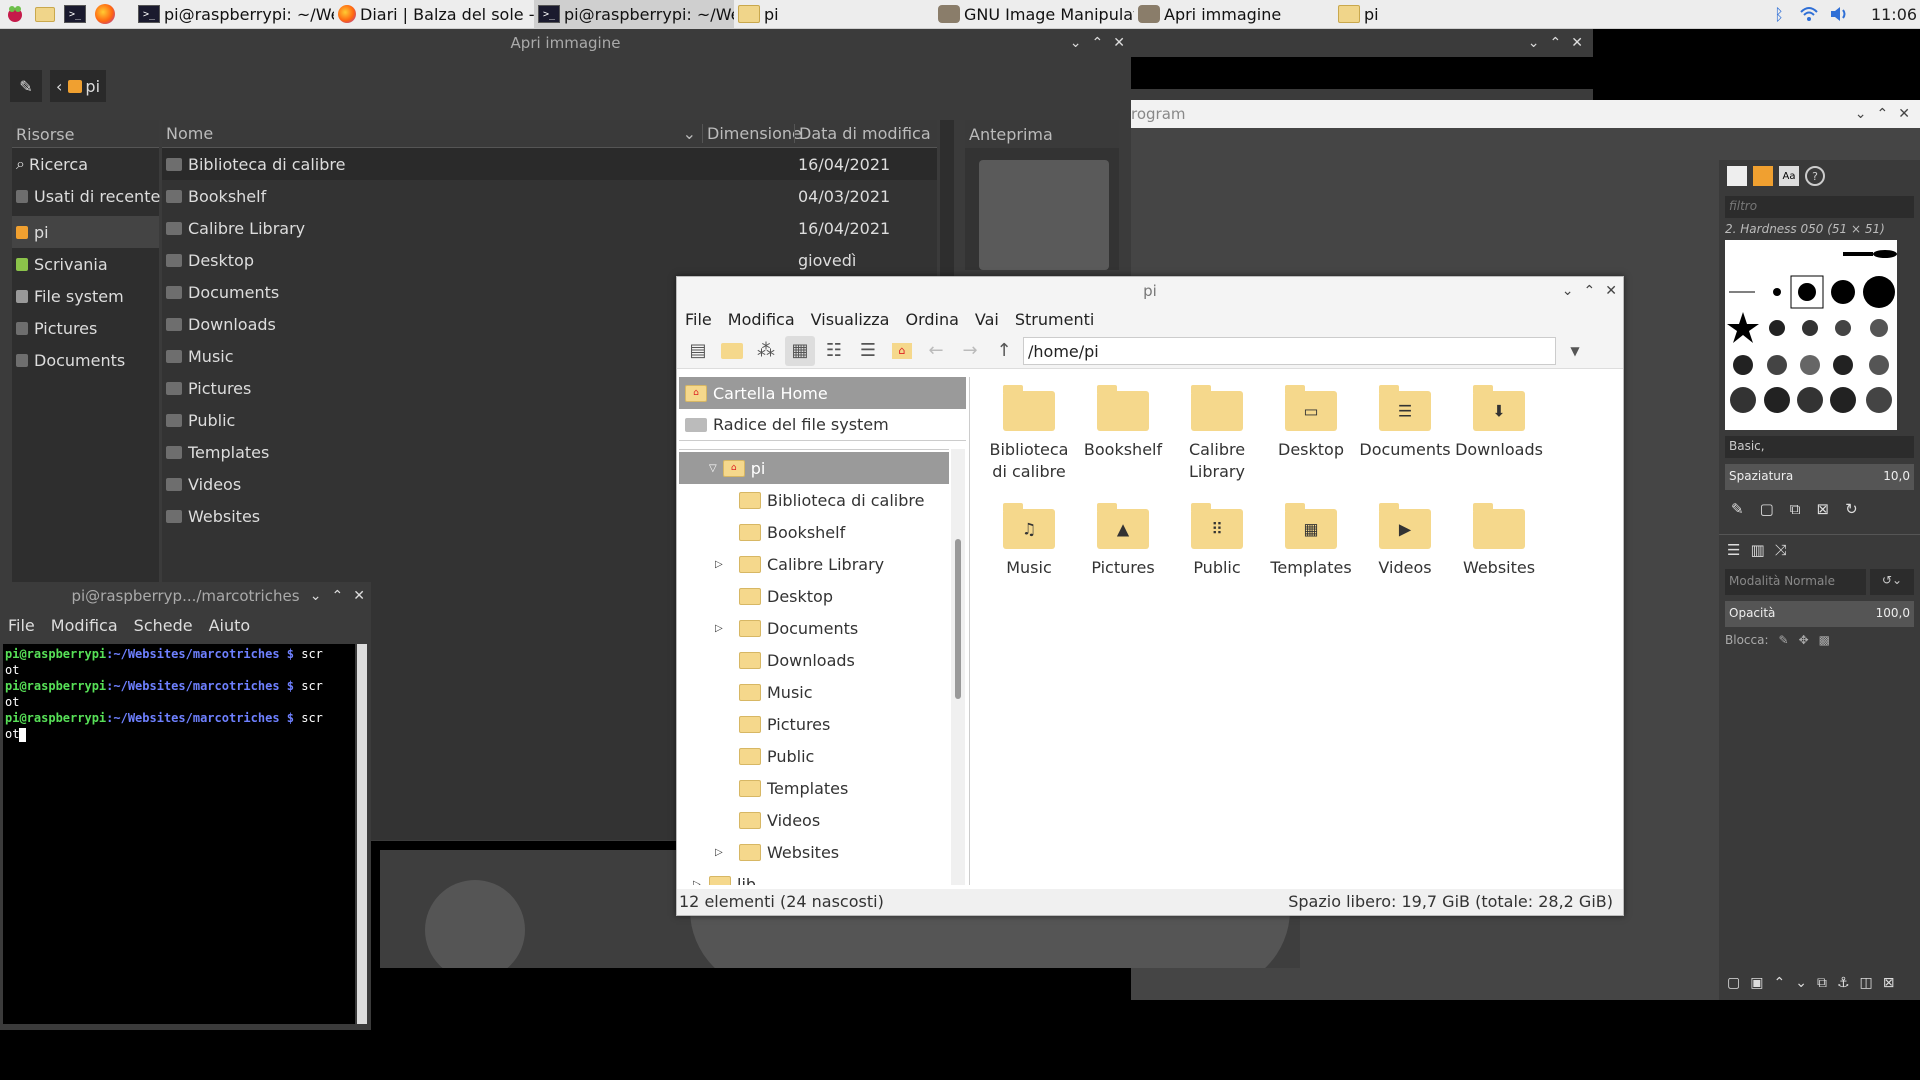 The height and width of the screenshot is (1080, 1920). Describe the element at coordinates (1815, 176) in the screenshot. I see `help-icon: ?` at that location.